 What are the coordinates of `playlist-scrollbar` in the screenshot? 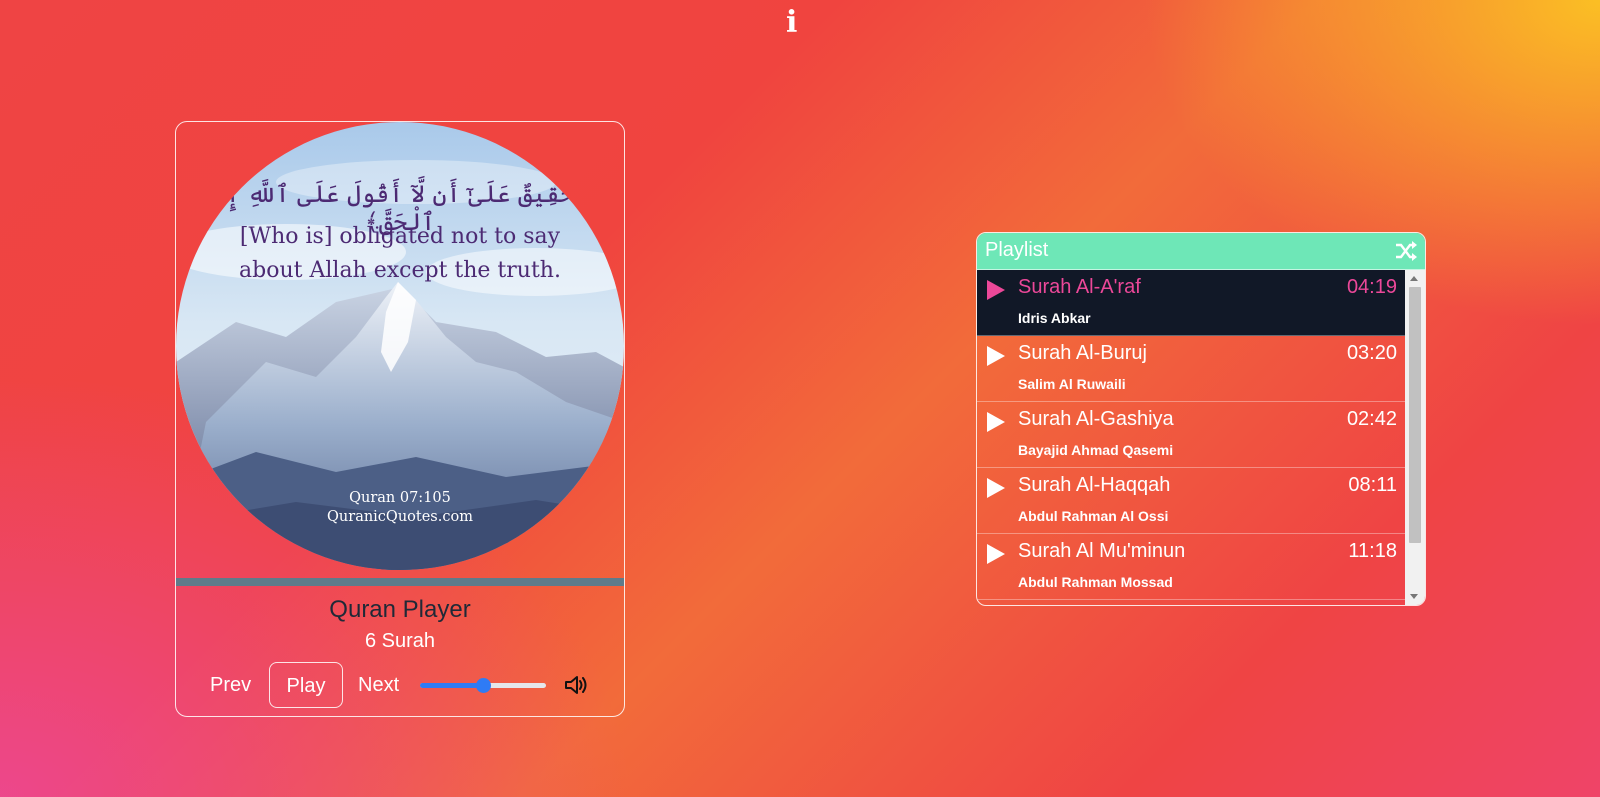 It's located at (1415, 437).